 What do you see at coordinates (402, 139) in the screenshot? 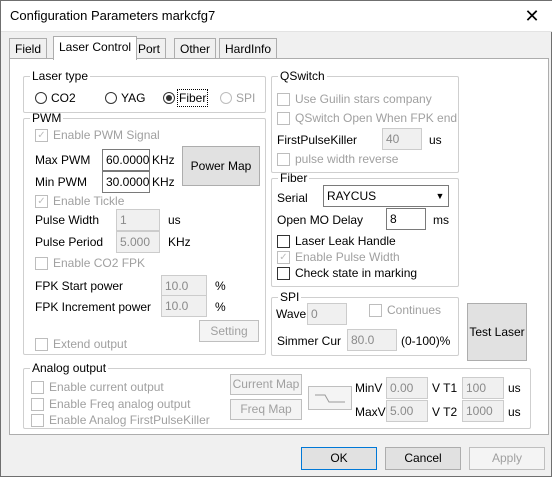
I see `qswitch-fpk-input: 40` at bounding box center [402, 139].